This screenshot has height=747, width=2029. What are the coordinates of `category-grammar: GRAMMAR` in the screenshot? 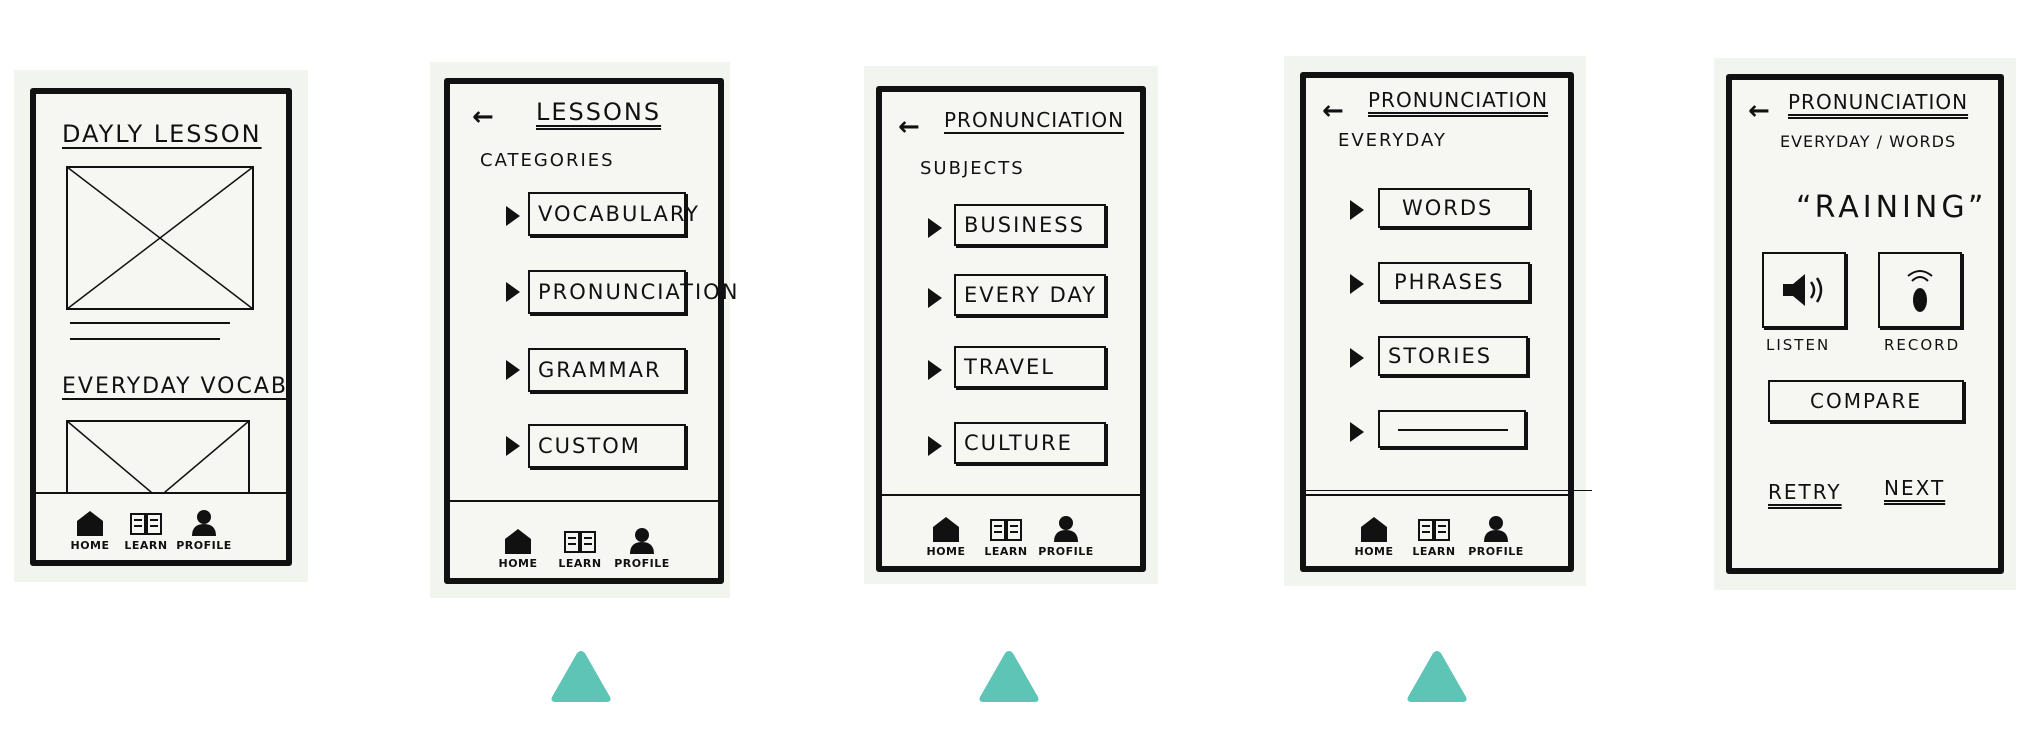 It's located at (607, 370).